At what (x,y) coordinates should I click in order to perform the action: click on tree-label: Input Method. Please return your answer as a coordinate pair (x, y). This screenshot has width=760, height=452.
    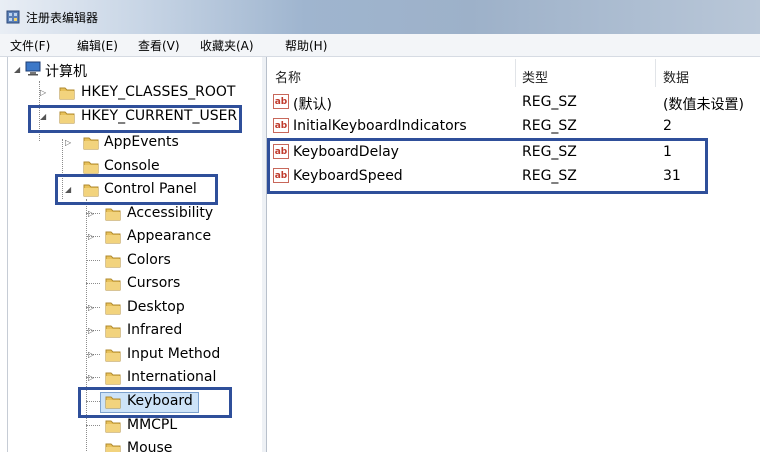
    Looking at the image, I should click on (174, 354).